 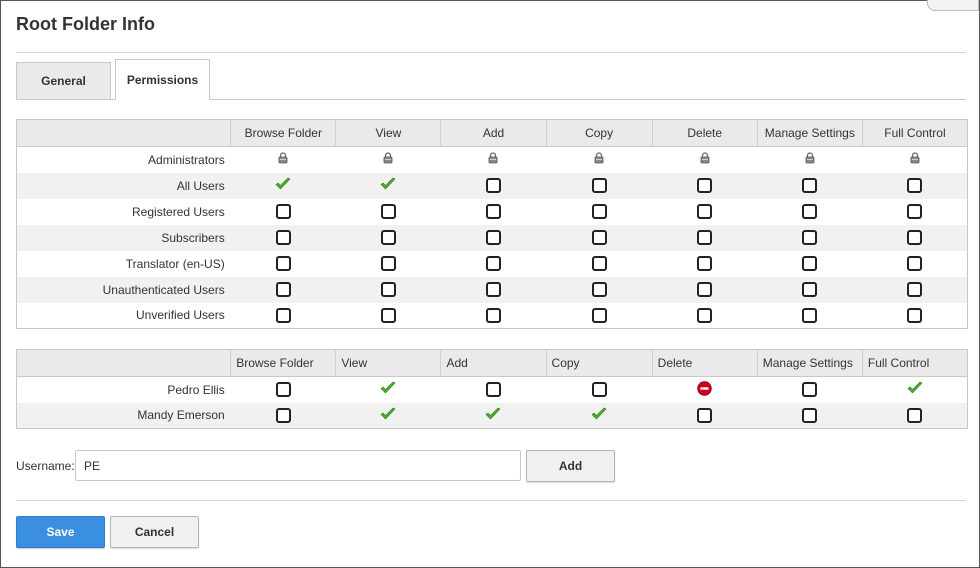 What do you see at coordinates (154, 532) in the screenshot?
I see `cancel-button: Cancel` at bounding box center [154, 532].